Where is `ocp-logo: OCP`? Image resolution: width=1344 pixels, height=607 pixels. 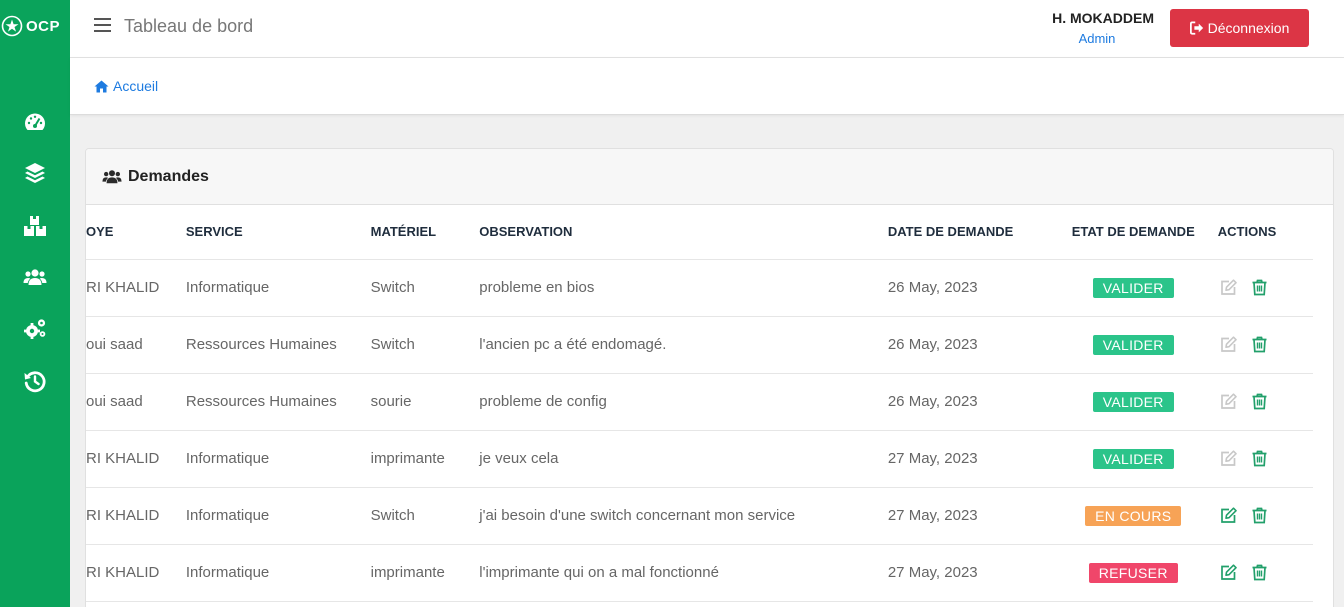
ocp-logo: OCP is located at coordinates (35, 26).